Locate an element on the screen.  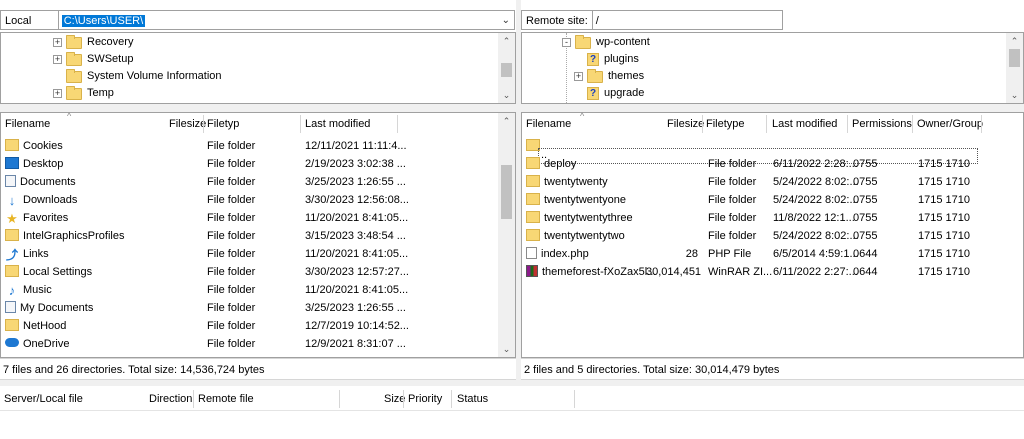
remote-tree-item: + themes is located at coordinates (609, 76).